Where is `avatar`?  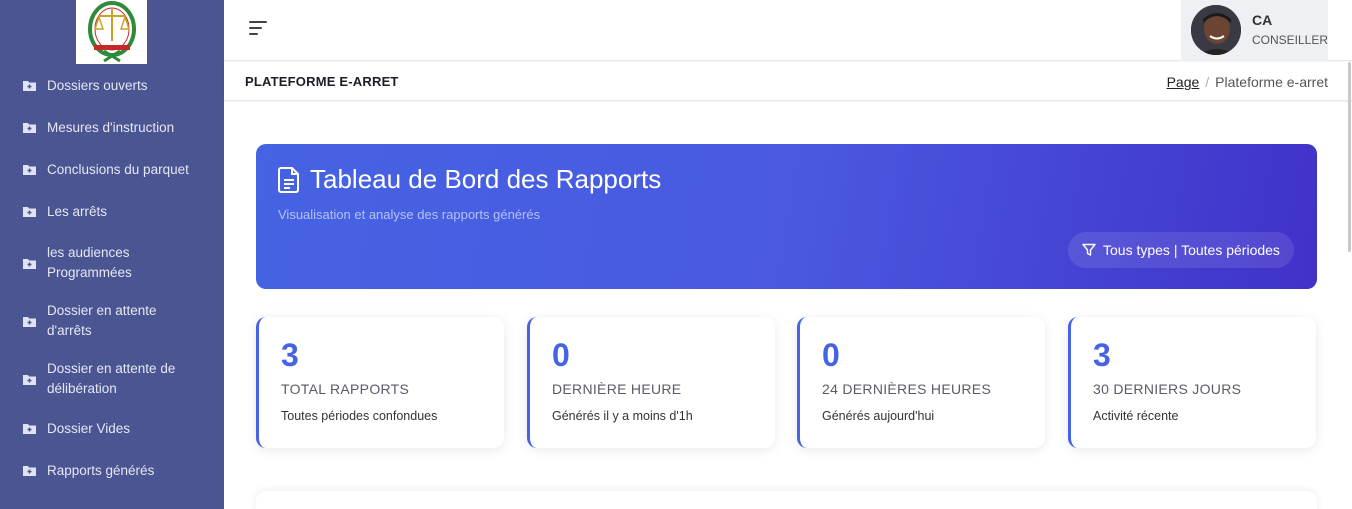 avatar is located at coordinates (1216, 30).